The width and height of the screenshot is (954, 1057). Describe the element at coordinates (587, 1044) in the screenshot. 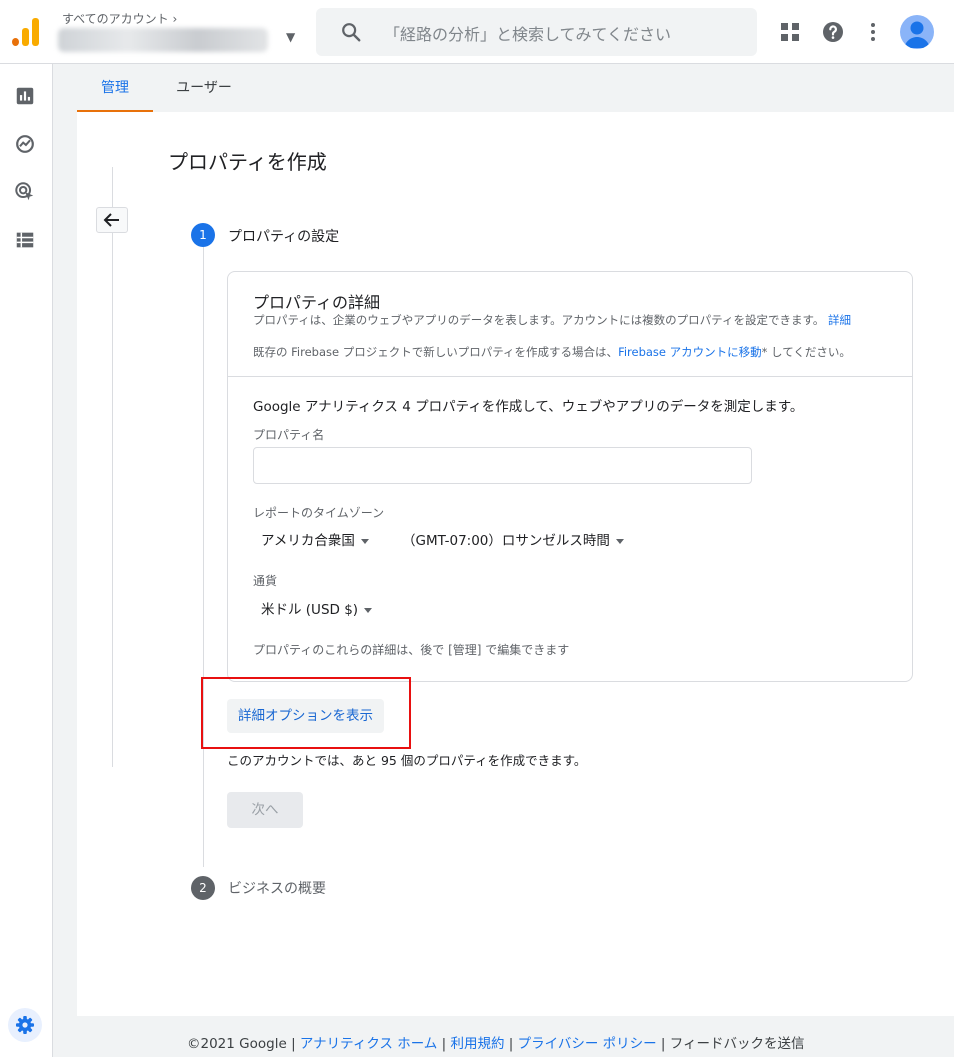

I see `privacy-policy-link: プライバシー ポリシー` at that location.